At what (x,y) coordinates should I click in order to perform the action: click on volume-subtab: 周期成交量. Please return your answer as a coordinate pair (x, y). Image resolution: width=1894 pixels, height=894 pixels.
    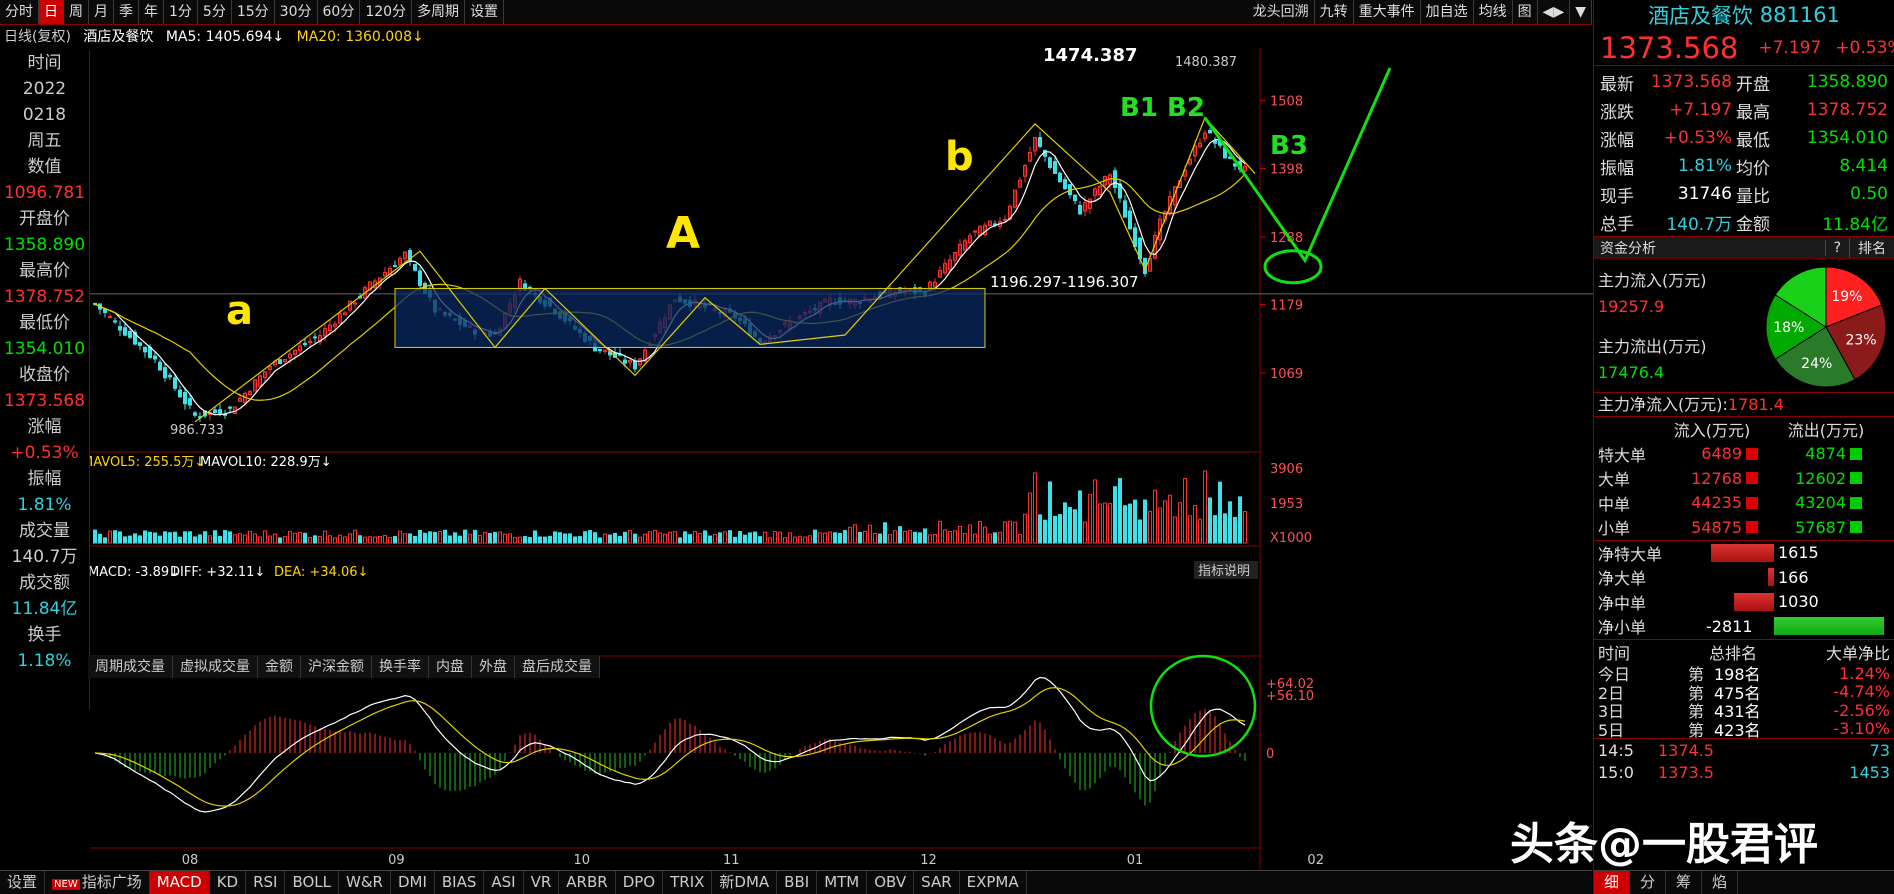
    Looking at the image, I should click on (130, 667).